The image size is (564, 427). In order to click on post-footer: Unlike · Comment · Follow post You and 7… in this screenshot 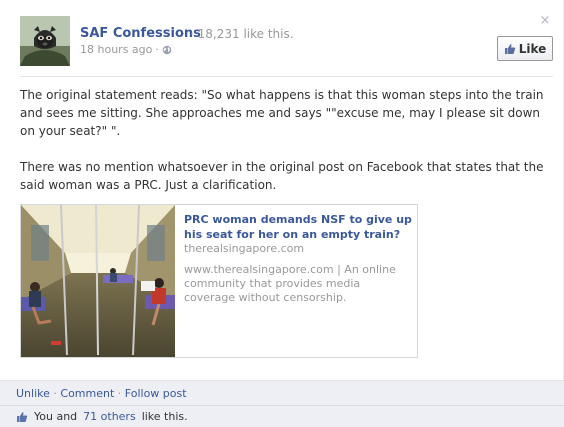, I will do `click(282, 403)`.